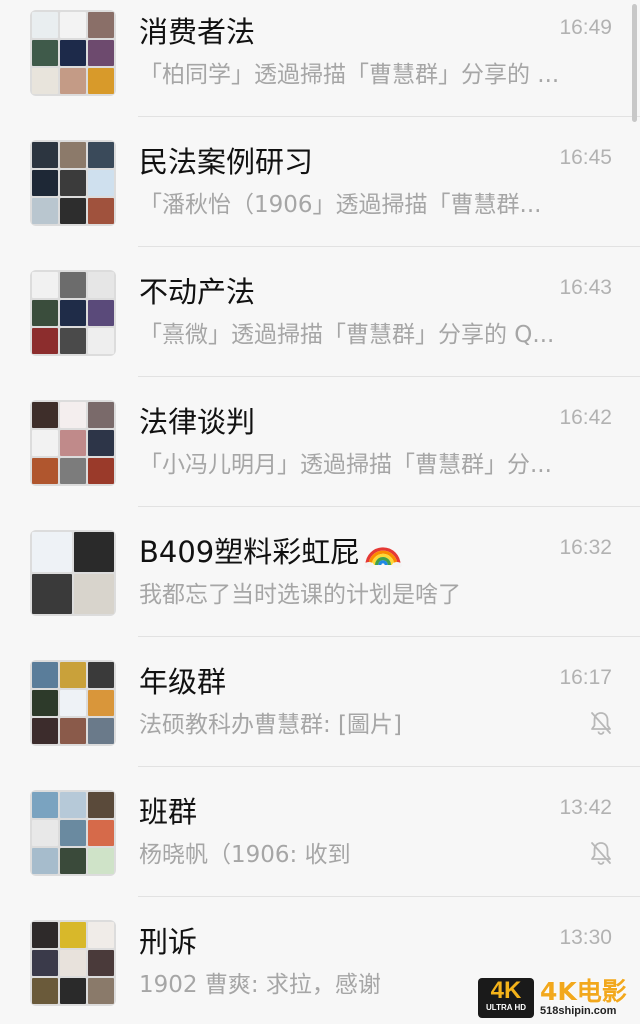 The height and width of the screenshot is (1024, 640). I want to click on chat-time: 16:32, so click(585, 547).